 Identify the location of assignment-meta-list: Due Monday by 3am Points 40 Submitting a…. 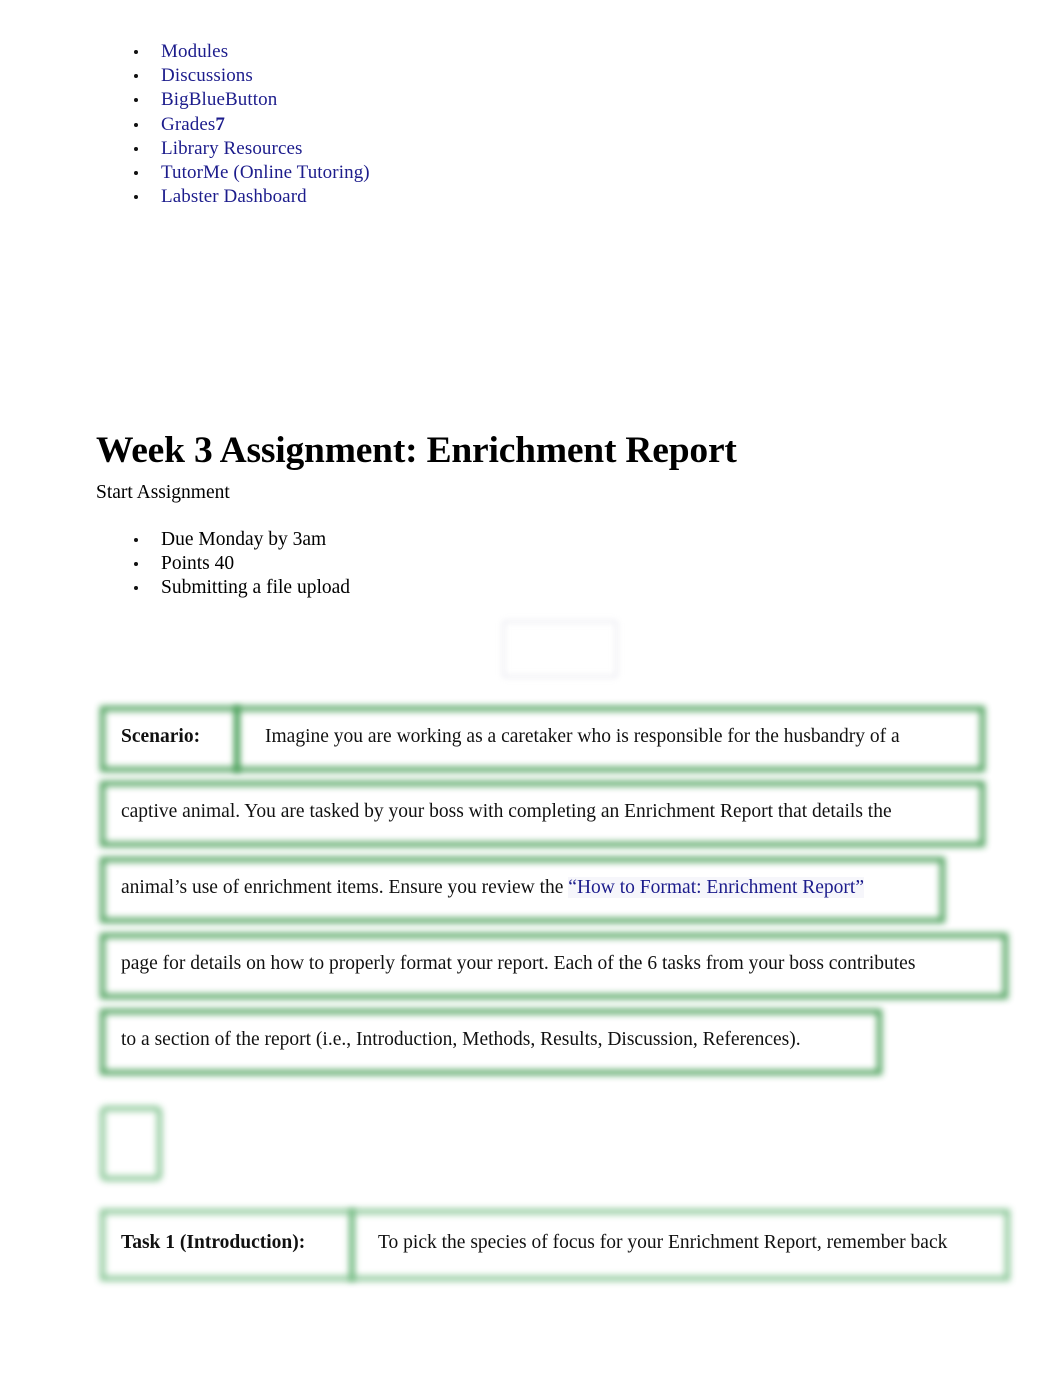
(396, 564).